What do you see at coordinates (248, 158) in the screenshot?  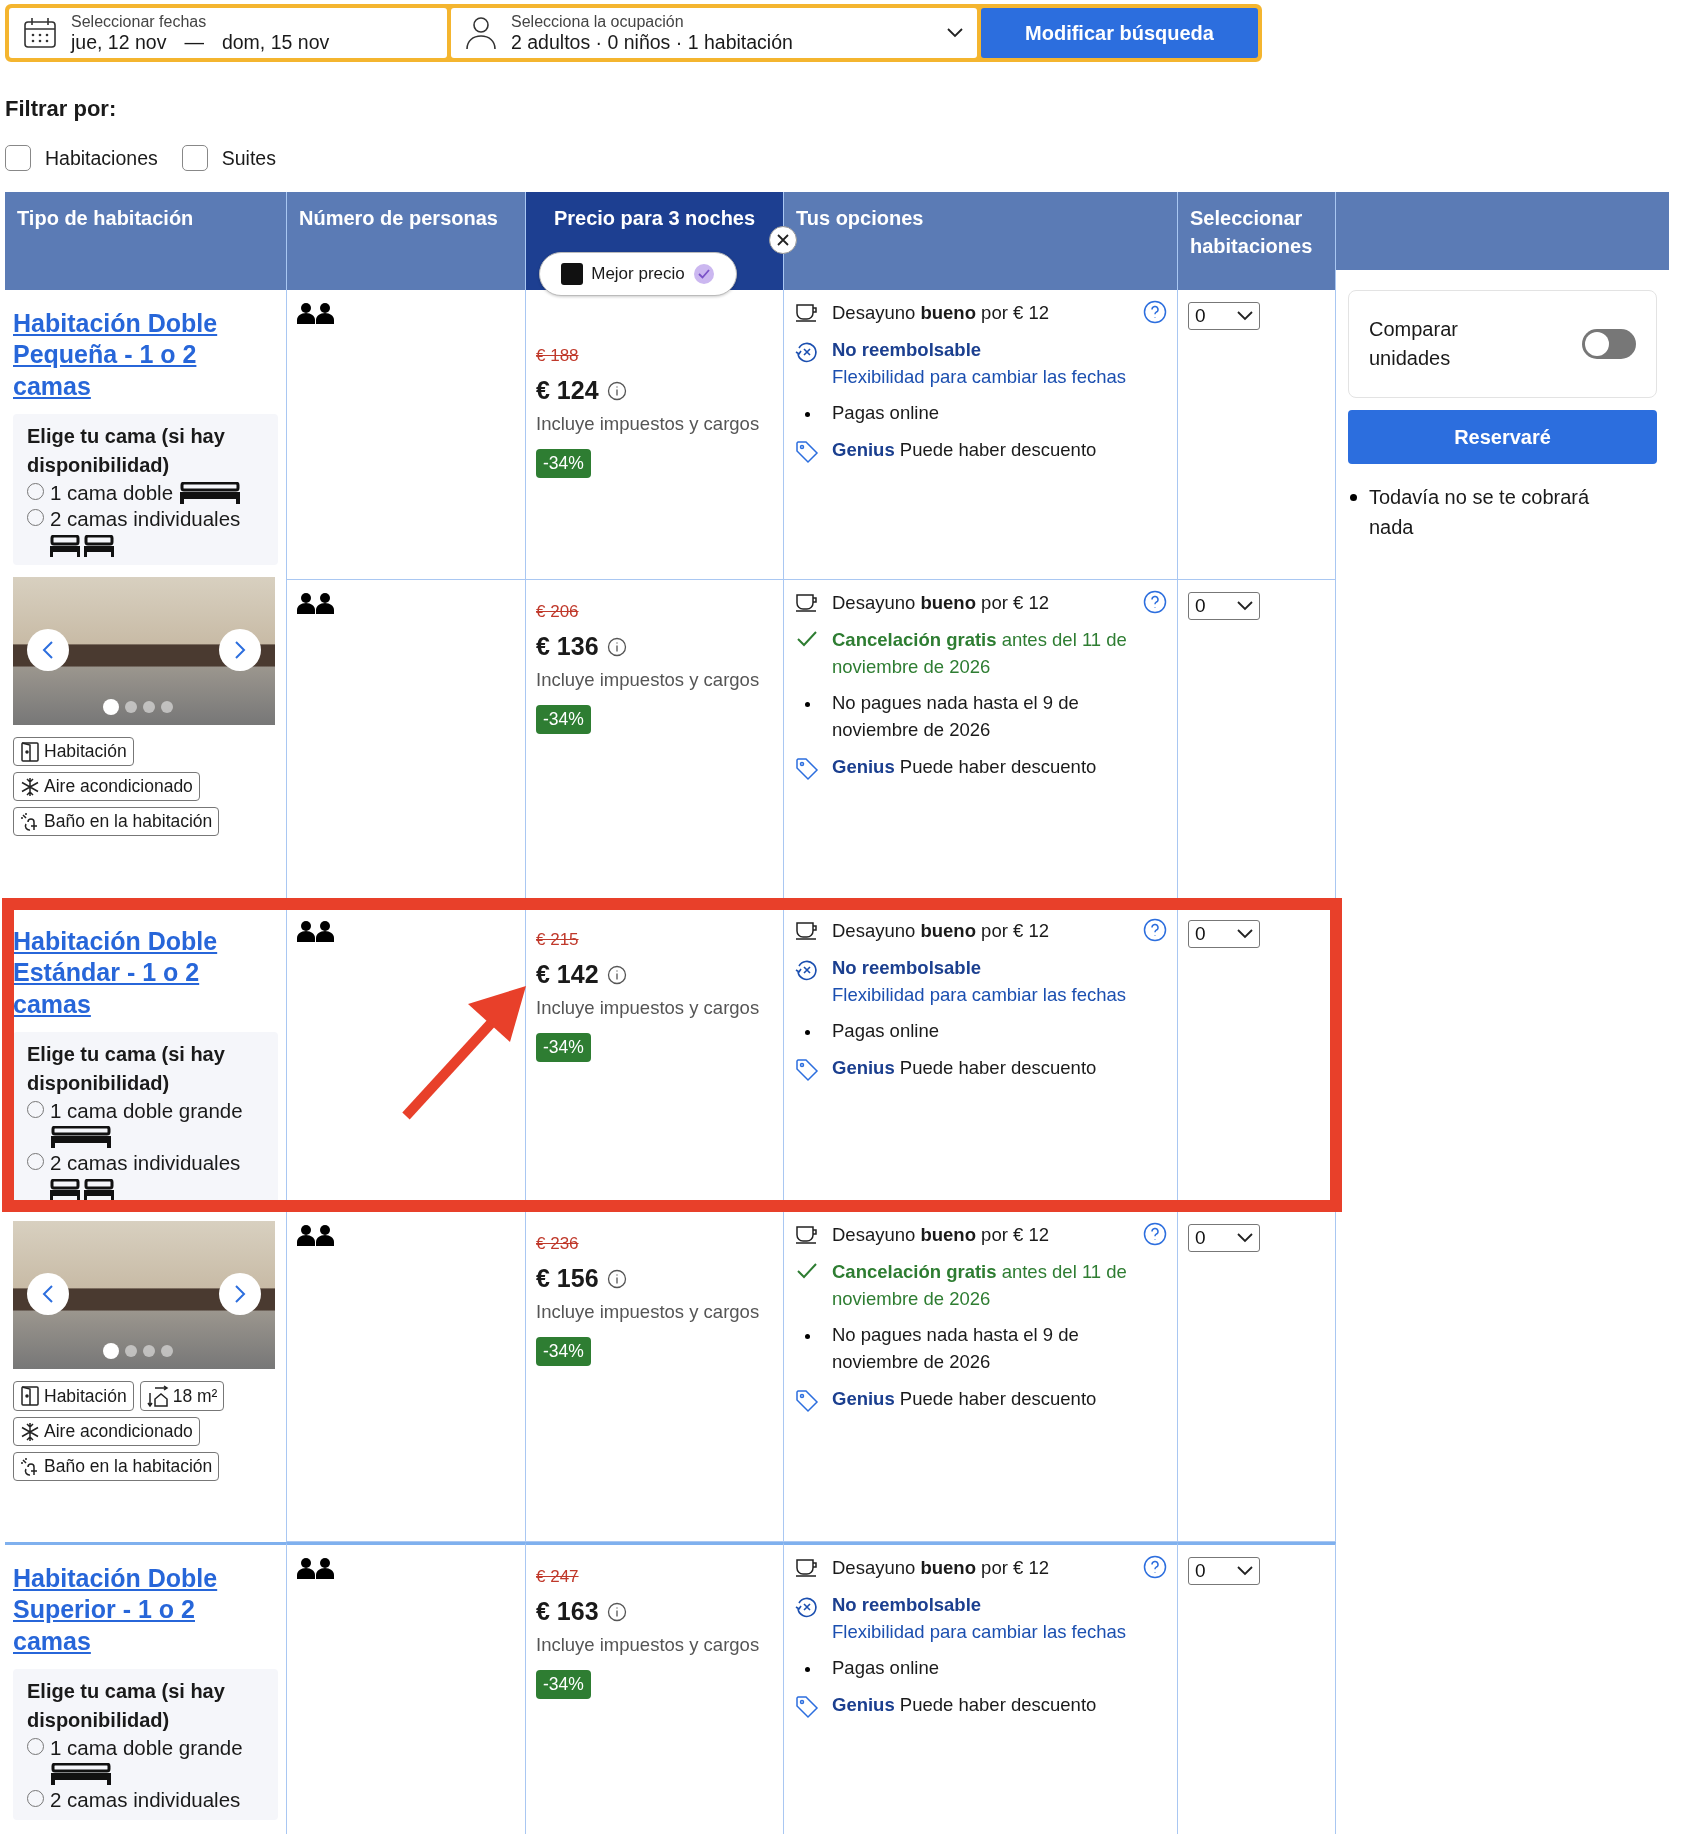 I see `filter-label: Suites` at bounding box center [248, 158].